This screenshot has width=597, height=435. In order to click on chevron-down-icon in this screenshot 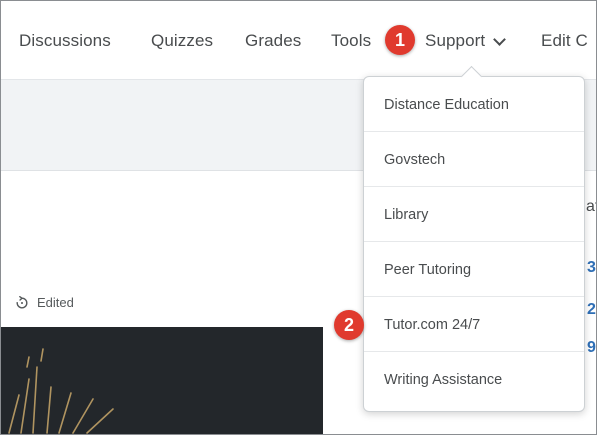, I will do `click(500, 39)`.